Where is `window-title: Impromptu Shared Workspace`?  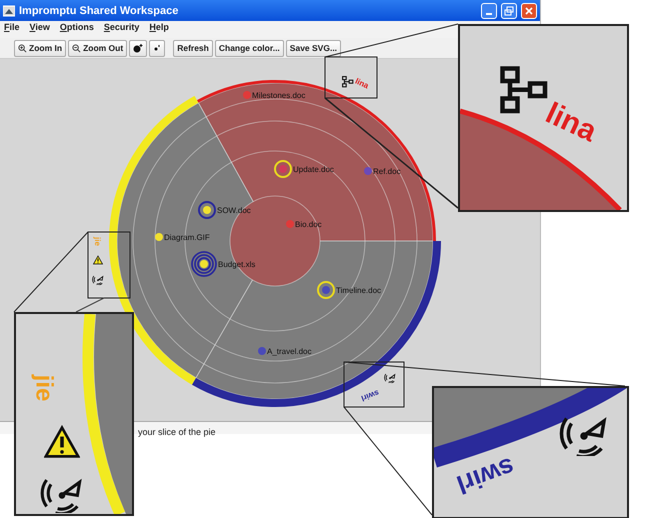
window-title: Impromptu Shared Workspace is located at coordinates (99, 10).